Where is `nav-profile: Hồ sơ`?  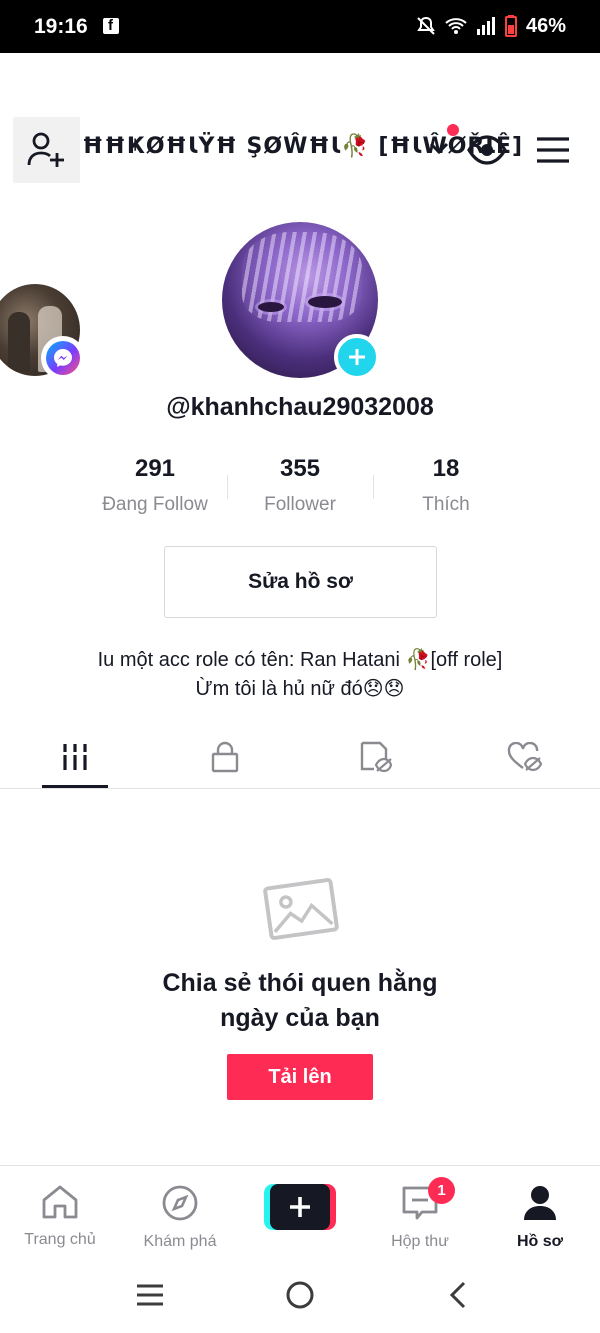 nav-profile: Hồ sơ is located at coordinates (540, 1217).